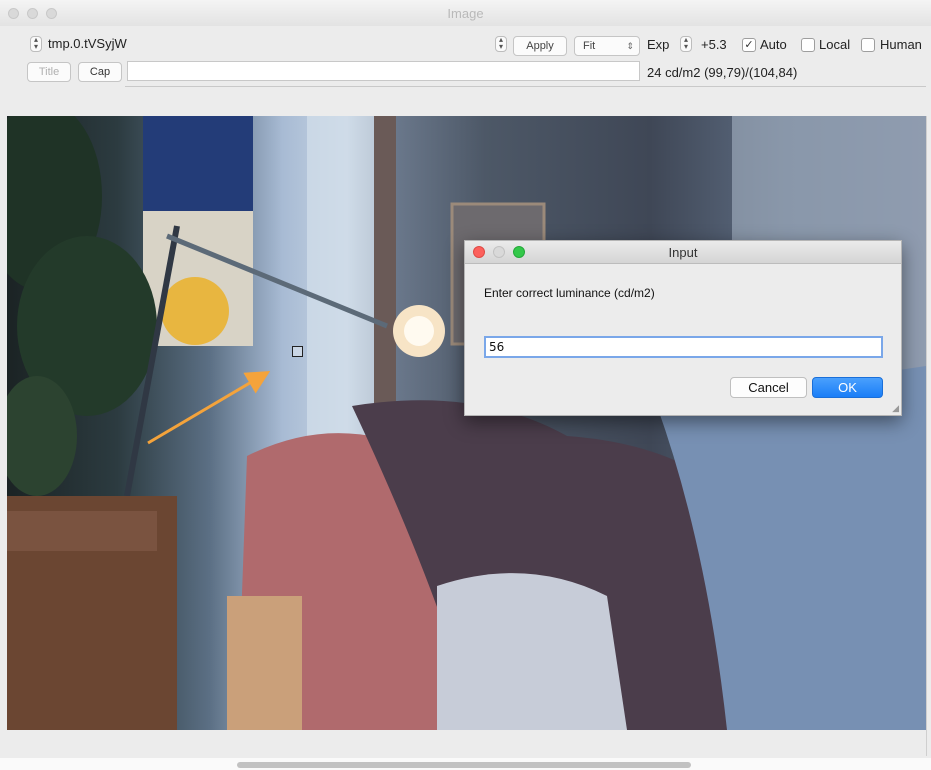 Image resolution: width=931 pixels, height=770 pixels. I want to click on chevron-updown-icon: ⇕, so click(630, 46).